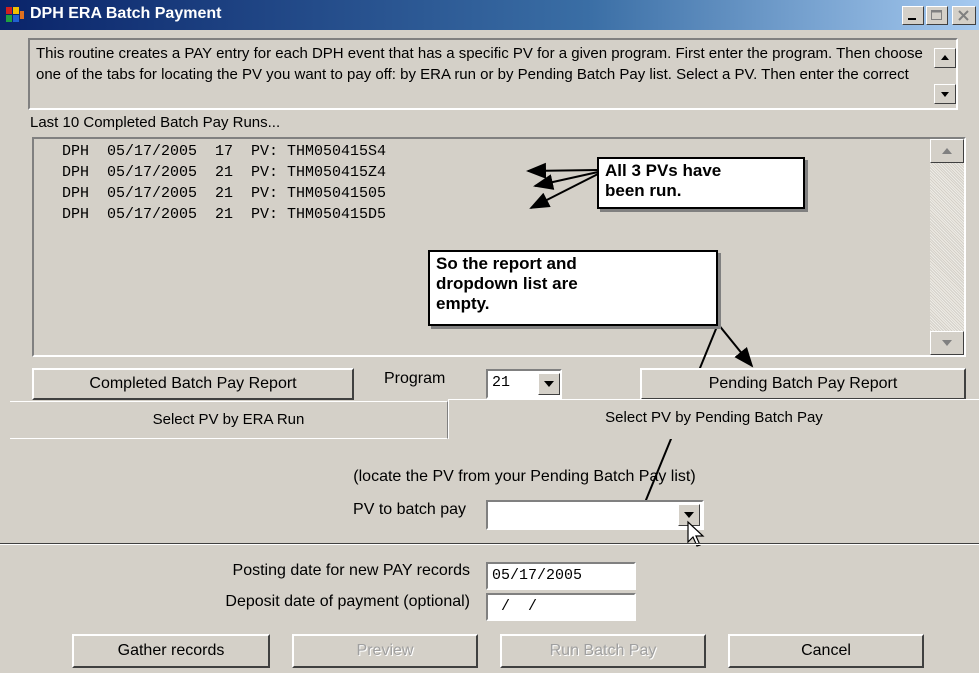 Image resolution: width=979 pixels, height=673 pixels. What do you see at coordinates (415, 378) in the screenshot?
I see `program-label: Program` at bounding box center [415, 378].